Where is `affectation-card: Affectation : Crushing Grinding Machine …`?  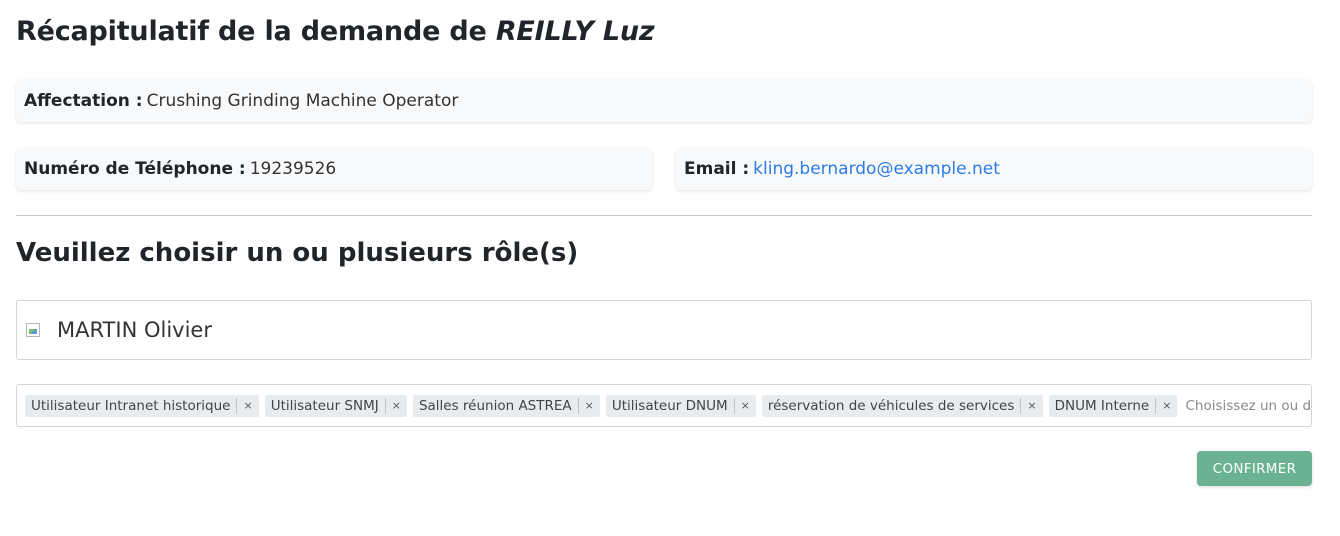 affectation-card: Affectation : Crushing Grinding Machine … is located at coordinates (664, 101).